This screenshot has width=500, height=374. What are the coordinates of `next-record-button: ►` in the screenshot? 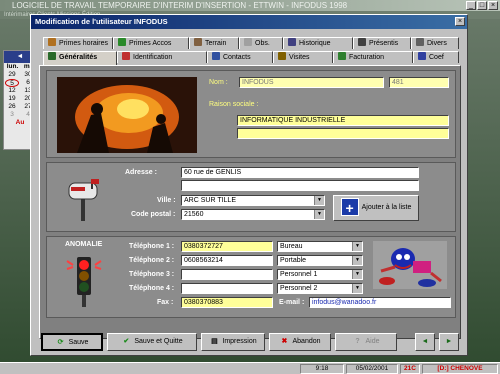 It's located at (449, 342).